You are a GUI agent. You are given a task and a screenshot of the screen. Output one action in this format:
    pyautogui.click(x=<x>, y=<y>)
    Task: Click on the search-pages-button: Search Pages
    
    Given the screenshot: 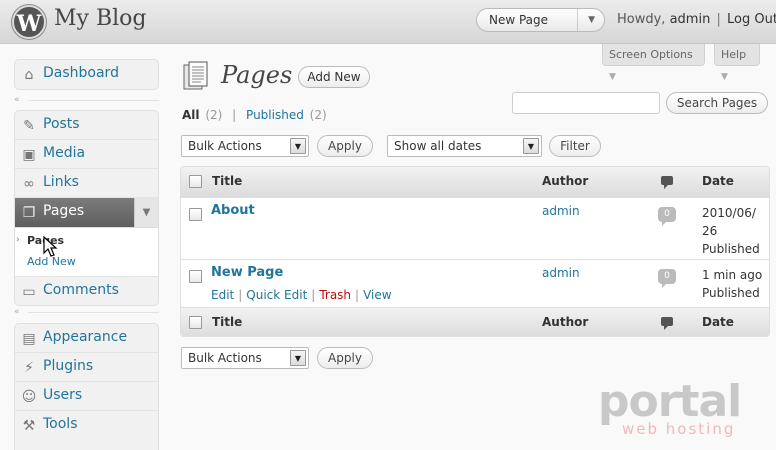 What is the action you would take?
    pyautogui.click(x=717, y=103)
    